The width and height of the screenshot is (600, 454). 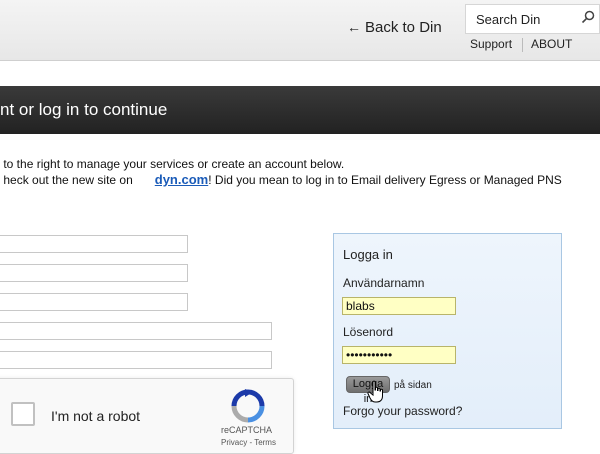 I want to click on nav-divider, so click(x=523, y=44).